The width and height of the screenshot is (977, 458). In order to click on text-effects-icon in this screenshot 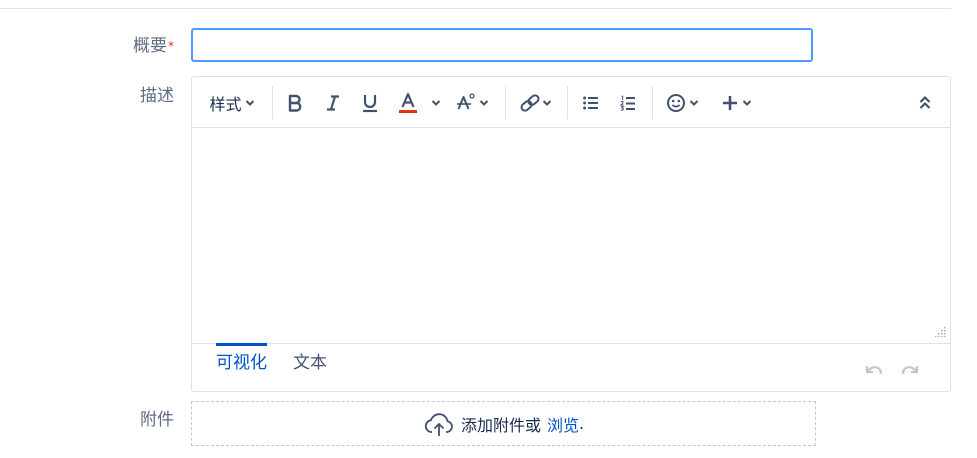, I will do `click(465, 100)`.